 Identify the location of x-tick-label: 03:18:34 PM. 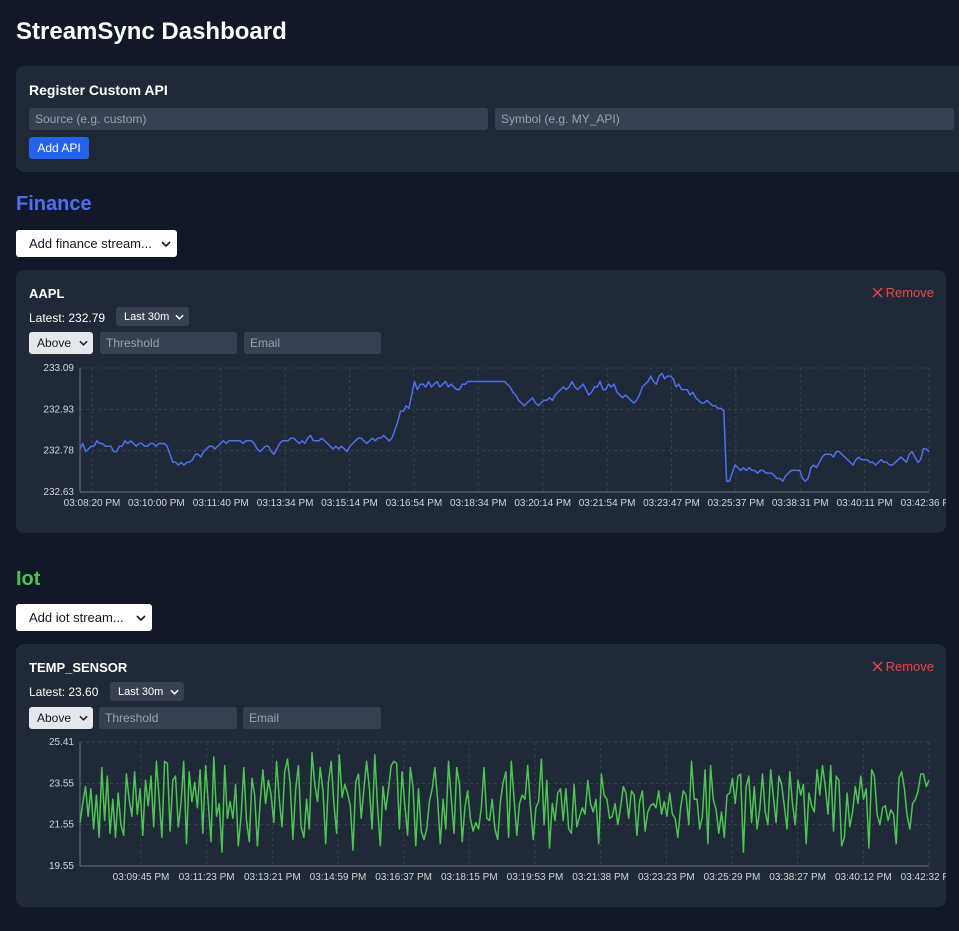
(478, 503).